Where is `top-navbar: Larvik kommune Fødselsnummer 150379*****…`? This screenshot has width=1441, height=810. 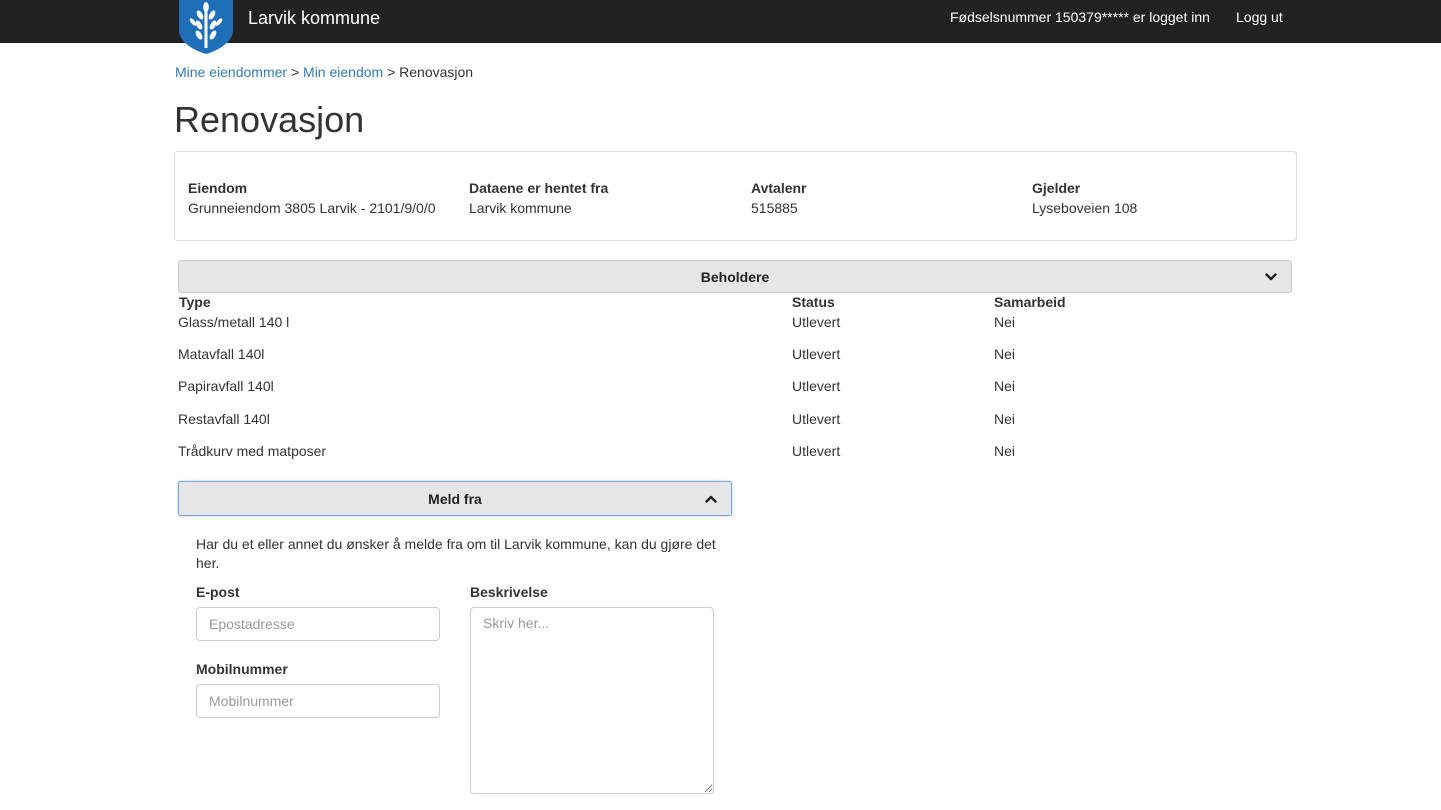 top-navbar: Larvik kommune Fødselsnummer 150379*****… is located at coordinates (720, 27).